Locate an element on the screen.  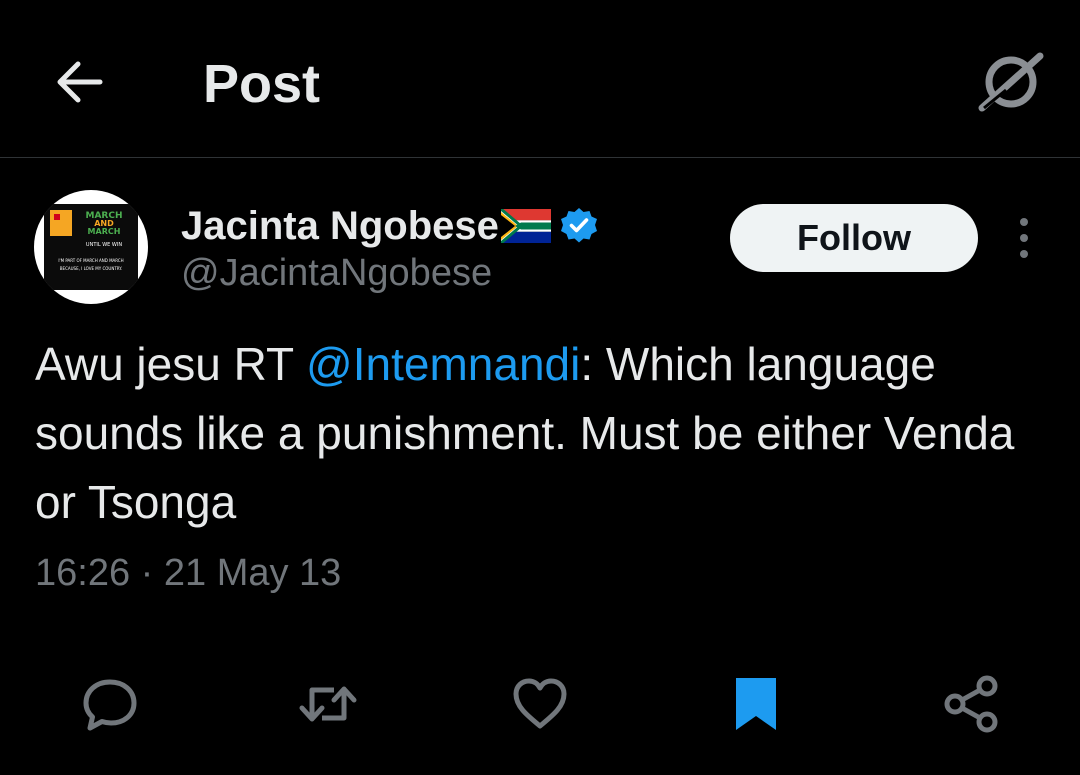
arrow-left-icon is located at coordinates (80, 82).